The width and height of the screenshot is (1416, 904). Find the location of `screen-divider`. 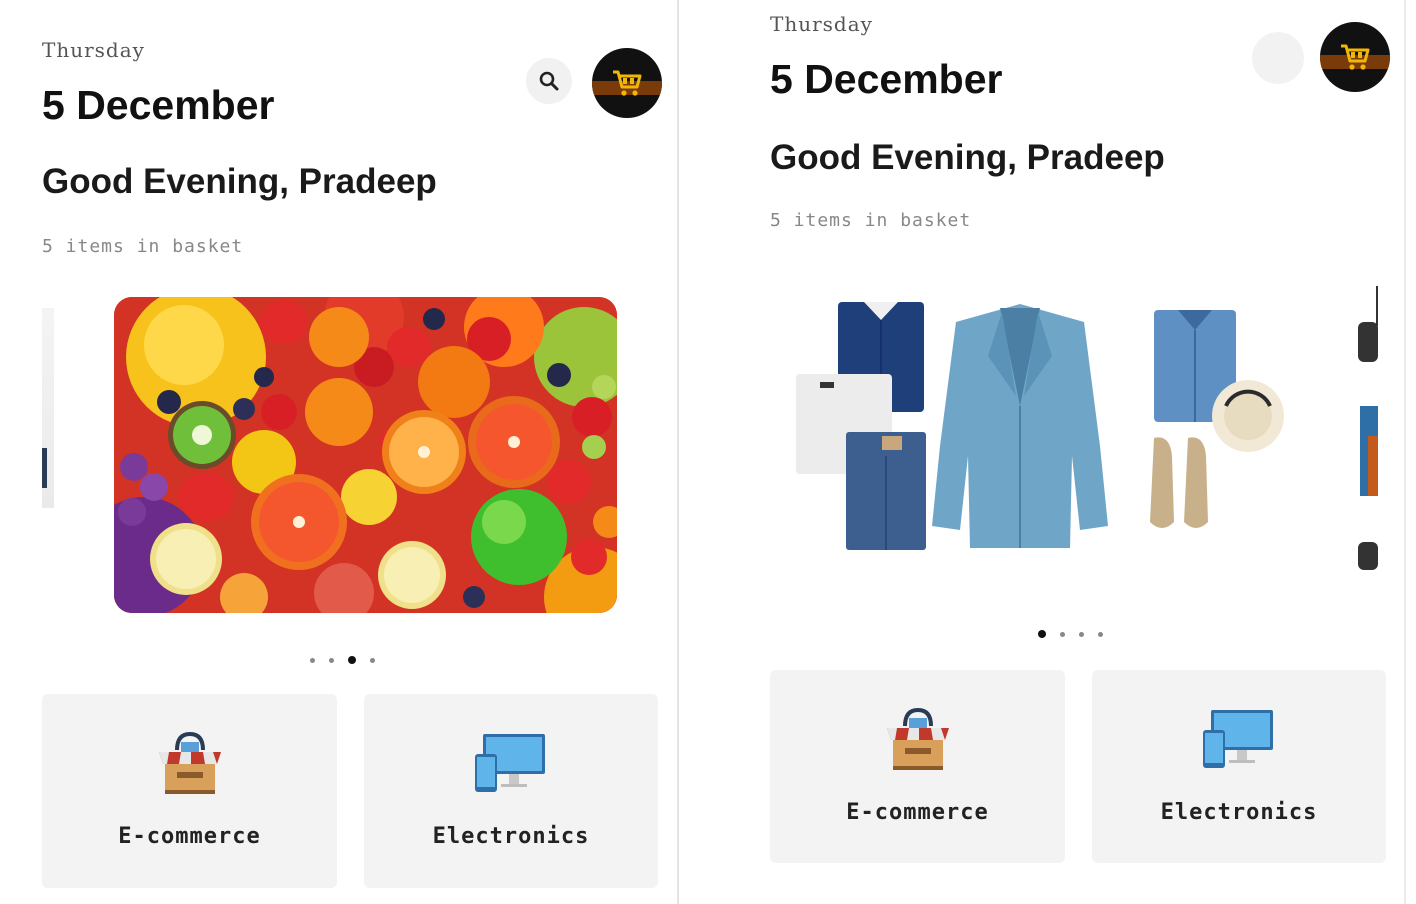

screen-divider is located at coordinates (678, 452).